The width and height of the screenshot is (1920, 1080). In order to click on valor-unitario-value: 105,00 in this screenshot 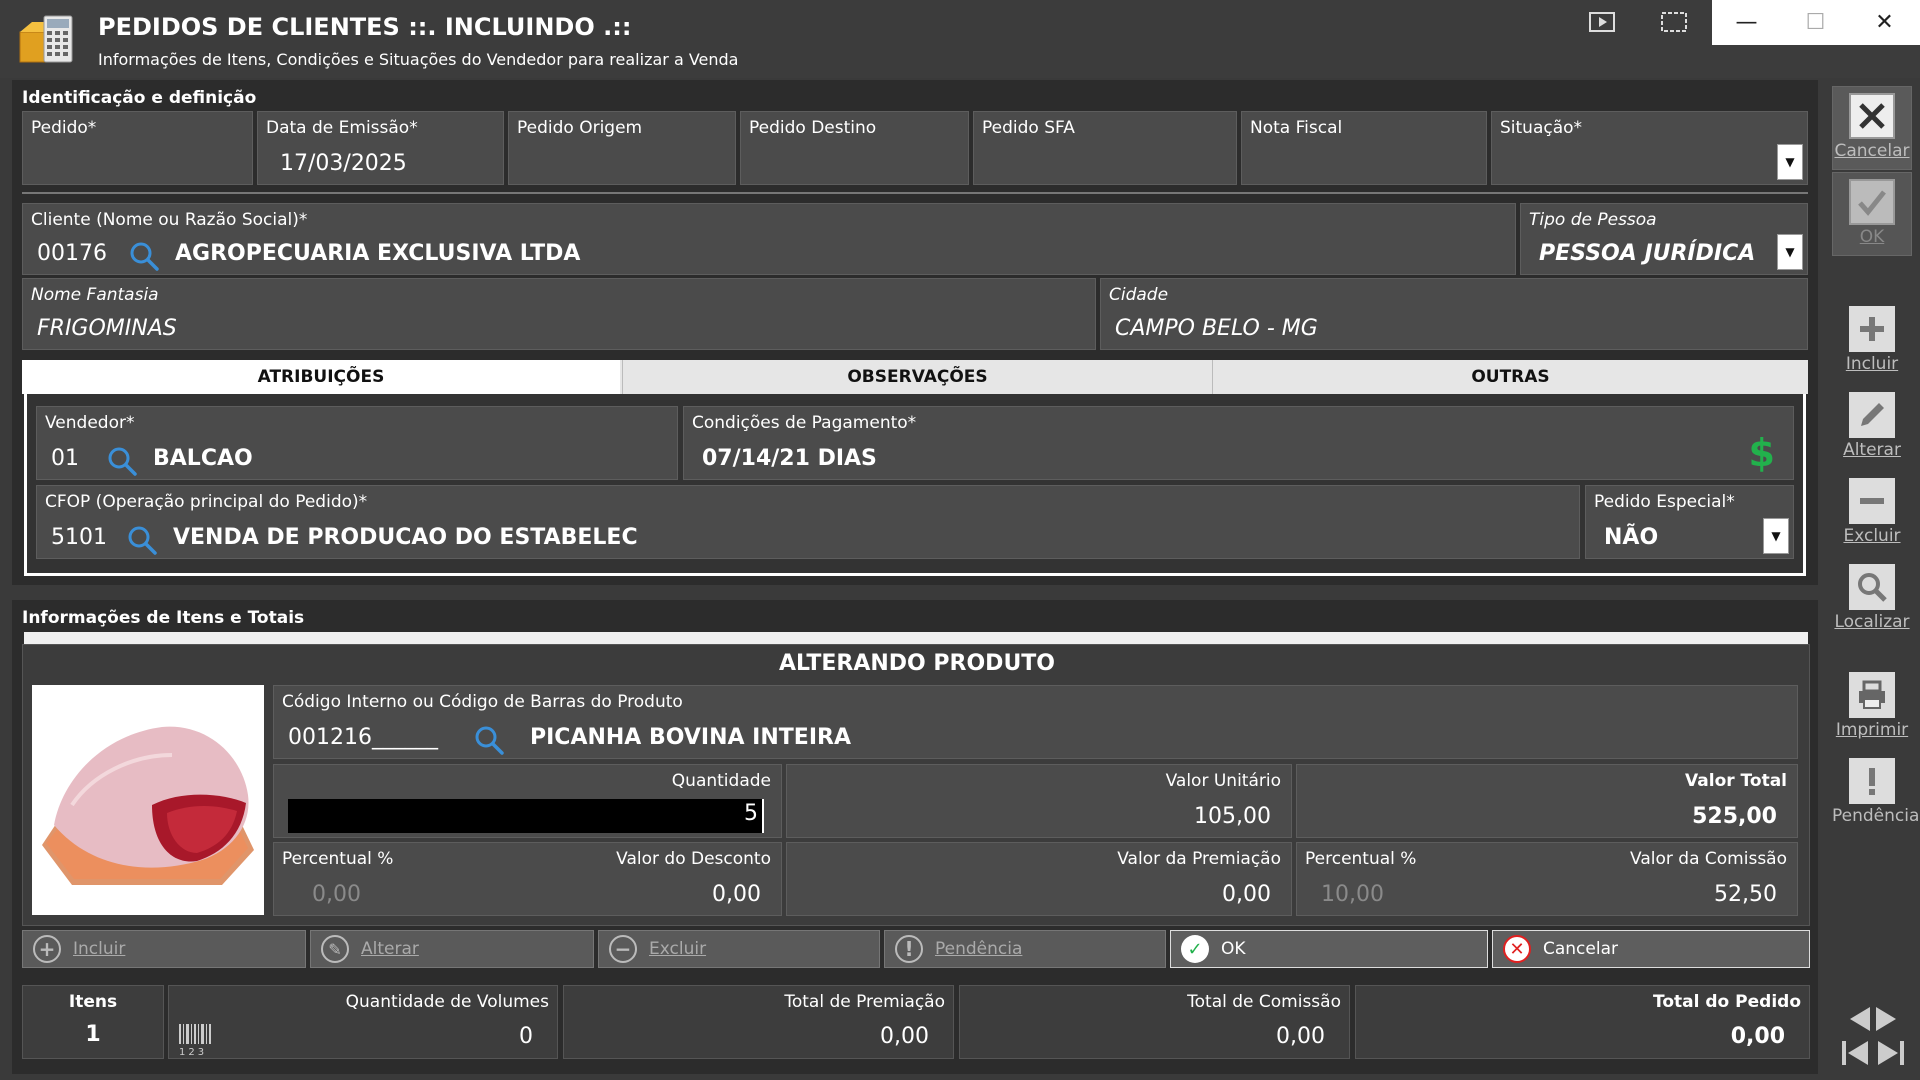, I will do `click(1232, 816)`.